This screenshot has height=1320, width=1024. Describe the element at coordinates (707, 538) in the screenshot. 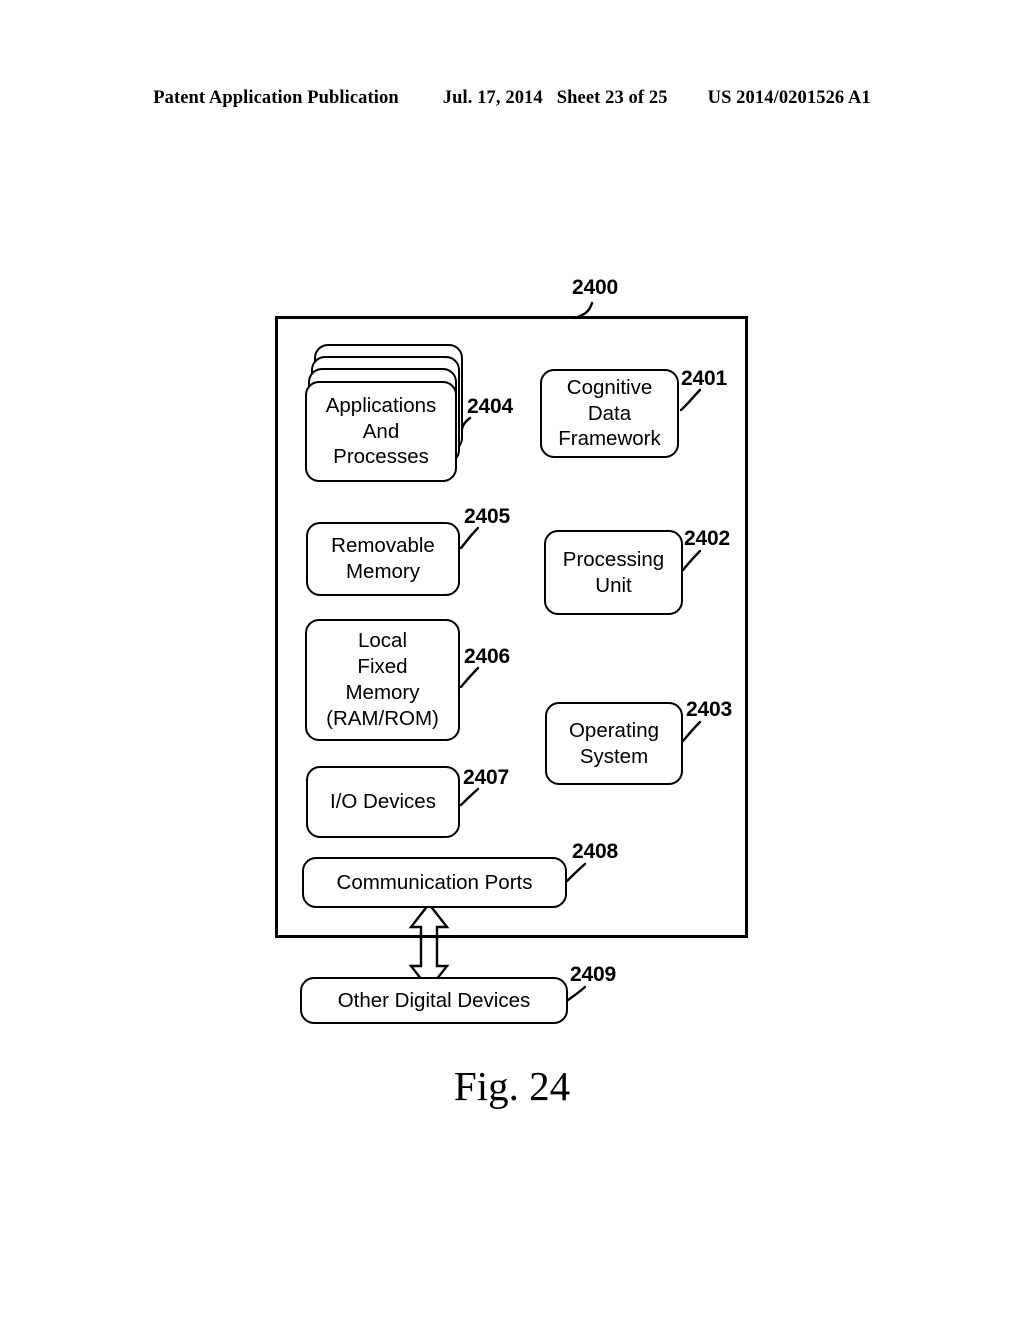

I see `reference-numeral-2402: 2402` at that location.